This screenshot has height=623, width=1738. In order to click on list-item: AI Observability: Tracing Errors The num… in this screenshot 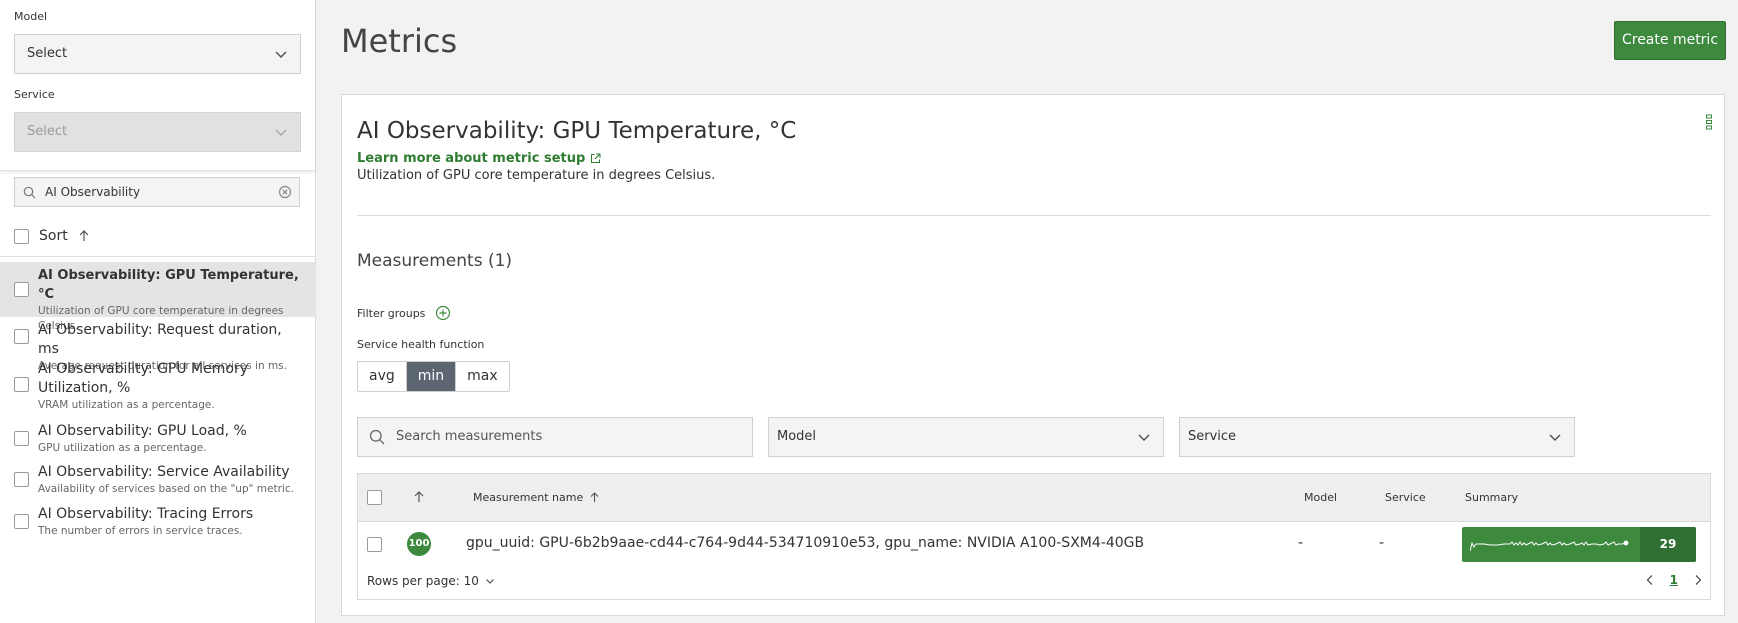, I will do `click(158, 522)`.